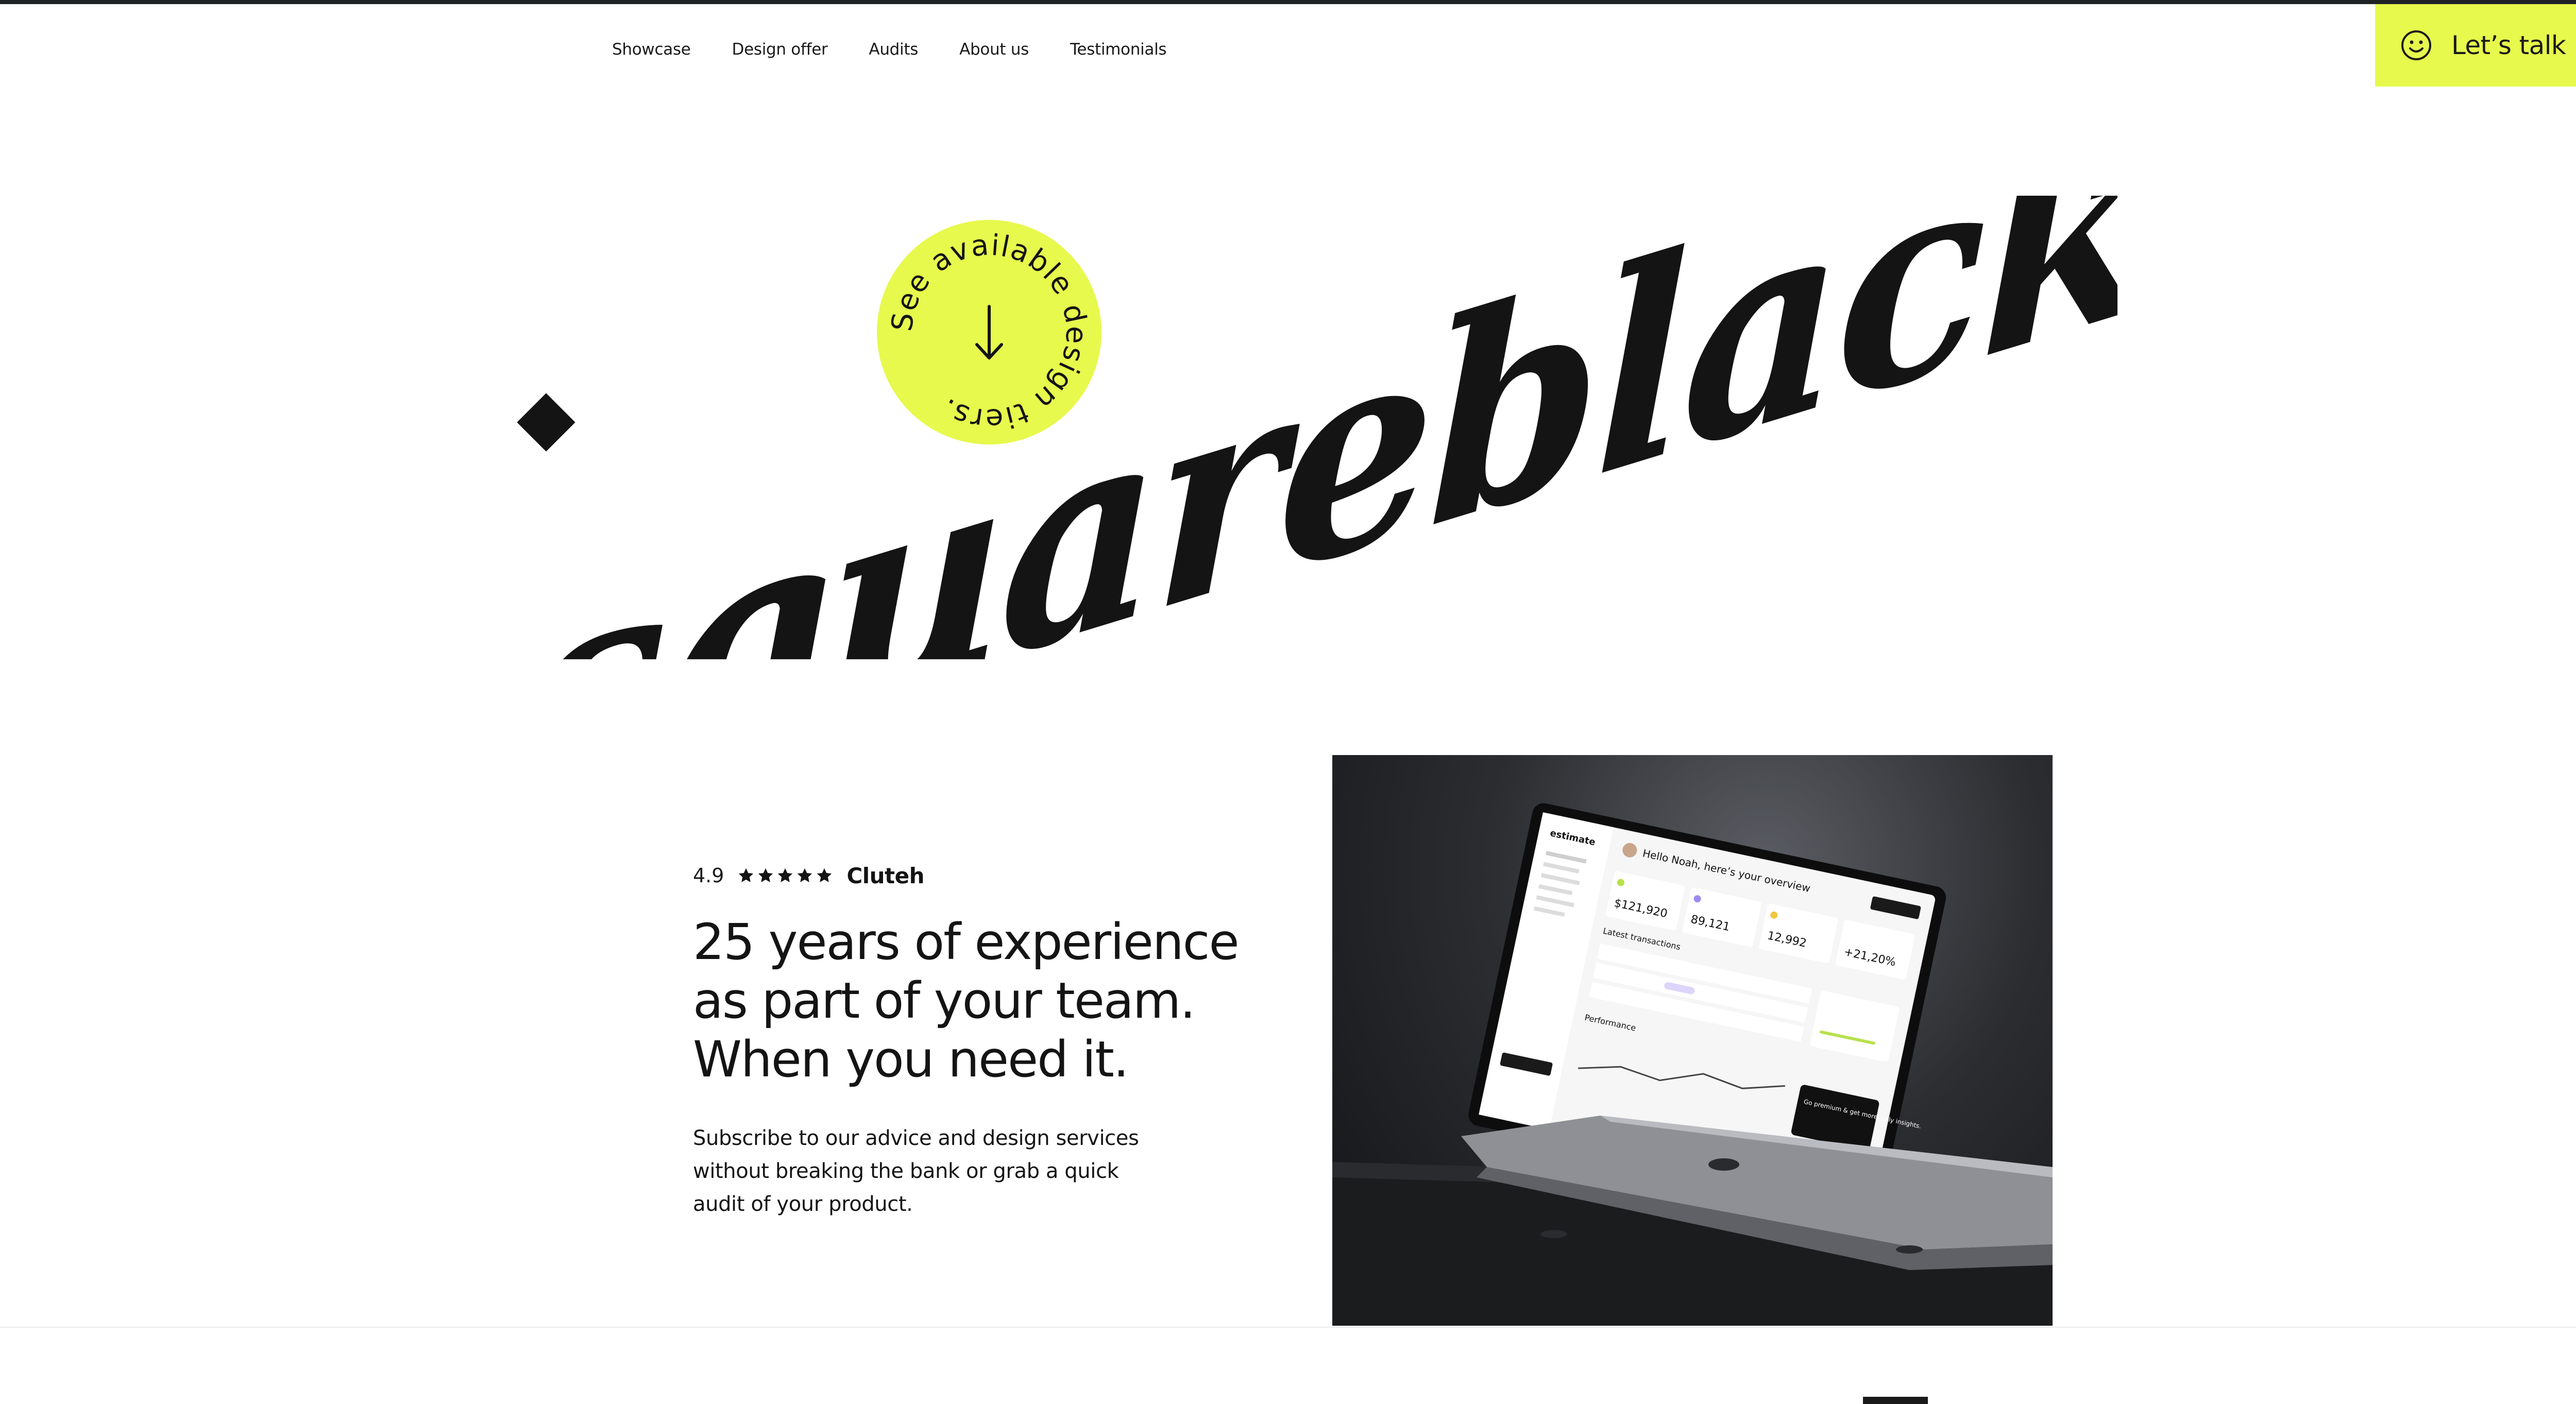 The height and width of the screenshot is (1404, 2576). What do you see at coordinates (1288, 2) in the screenshot?
I see `top-border` at bounding box center [1288, 2].